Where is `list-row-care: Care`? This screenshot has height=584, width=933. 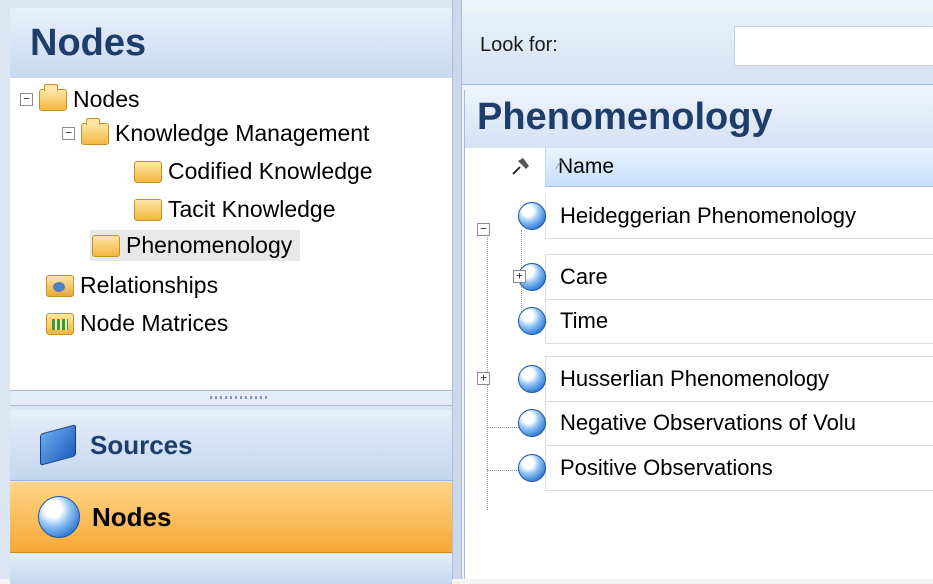
list-row-care: Care is located at coordinates (725, 277).